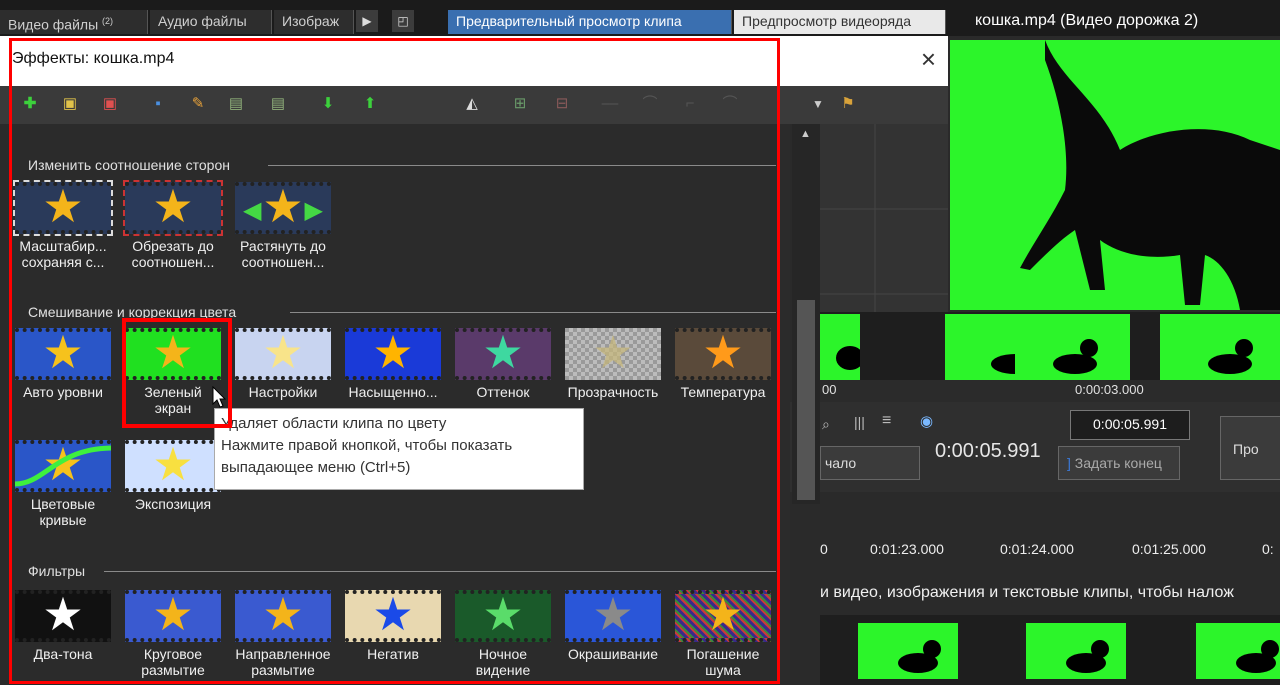  I want to click on video-track, so click(1050, 650).